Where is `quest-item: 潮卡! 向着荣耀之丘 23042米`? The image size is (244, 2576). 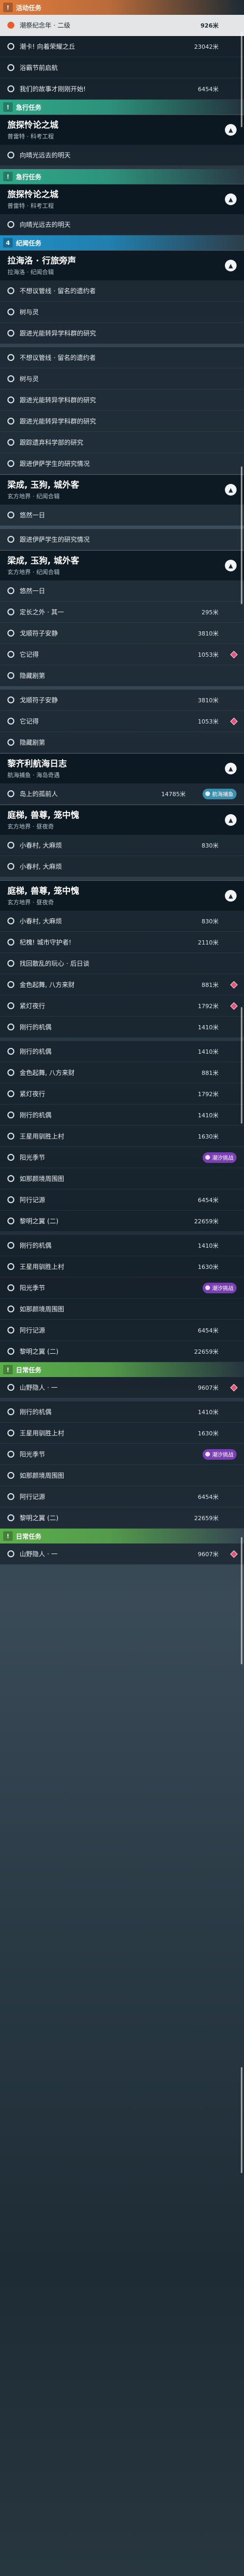 quest-item: 潮卡! 向着荣耀之丘 23042米 is located at coordinates (122, 46).